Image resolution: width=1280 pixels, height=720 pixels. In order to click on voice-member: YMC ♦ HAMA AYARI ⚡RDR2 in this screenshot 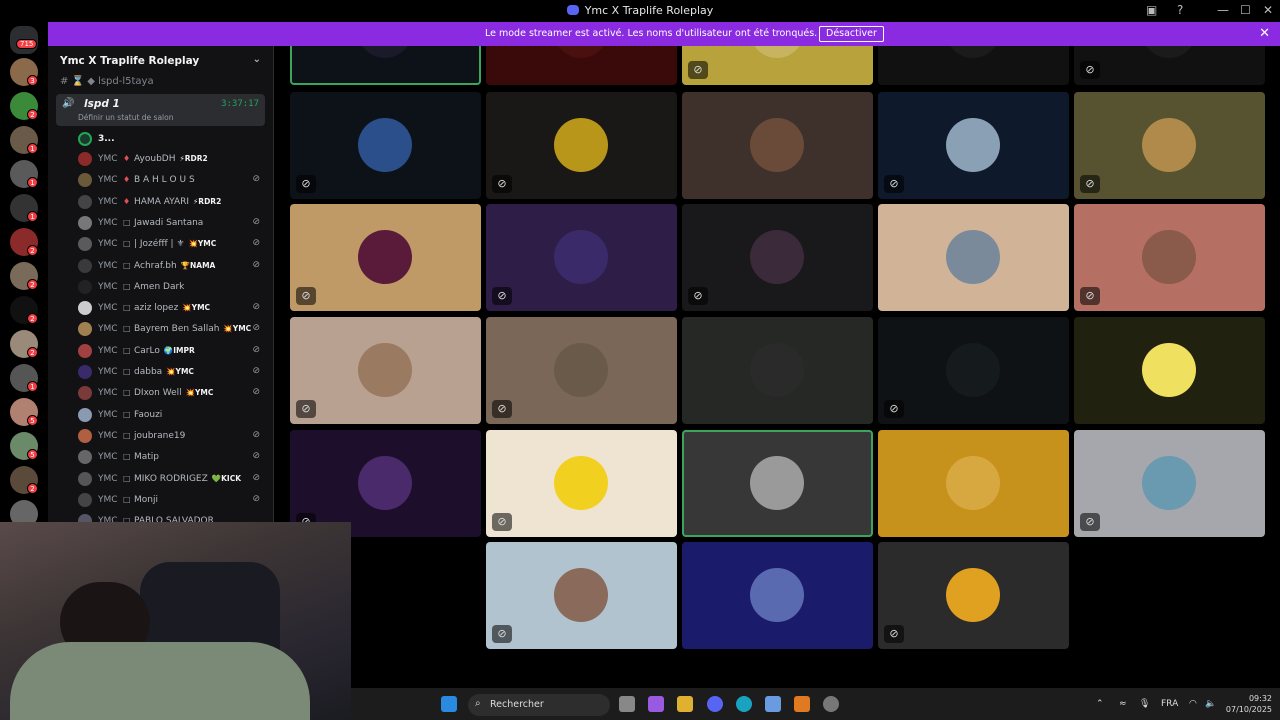, I will do `click(171, 203)`.